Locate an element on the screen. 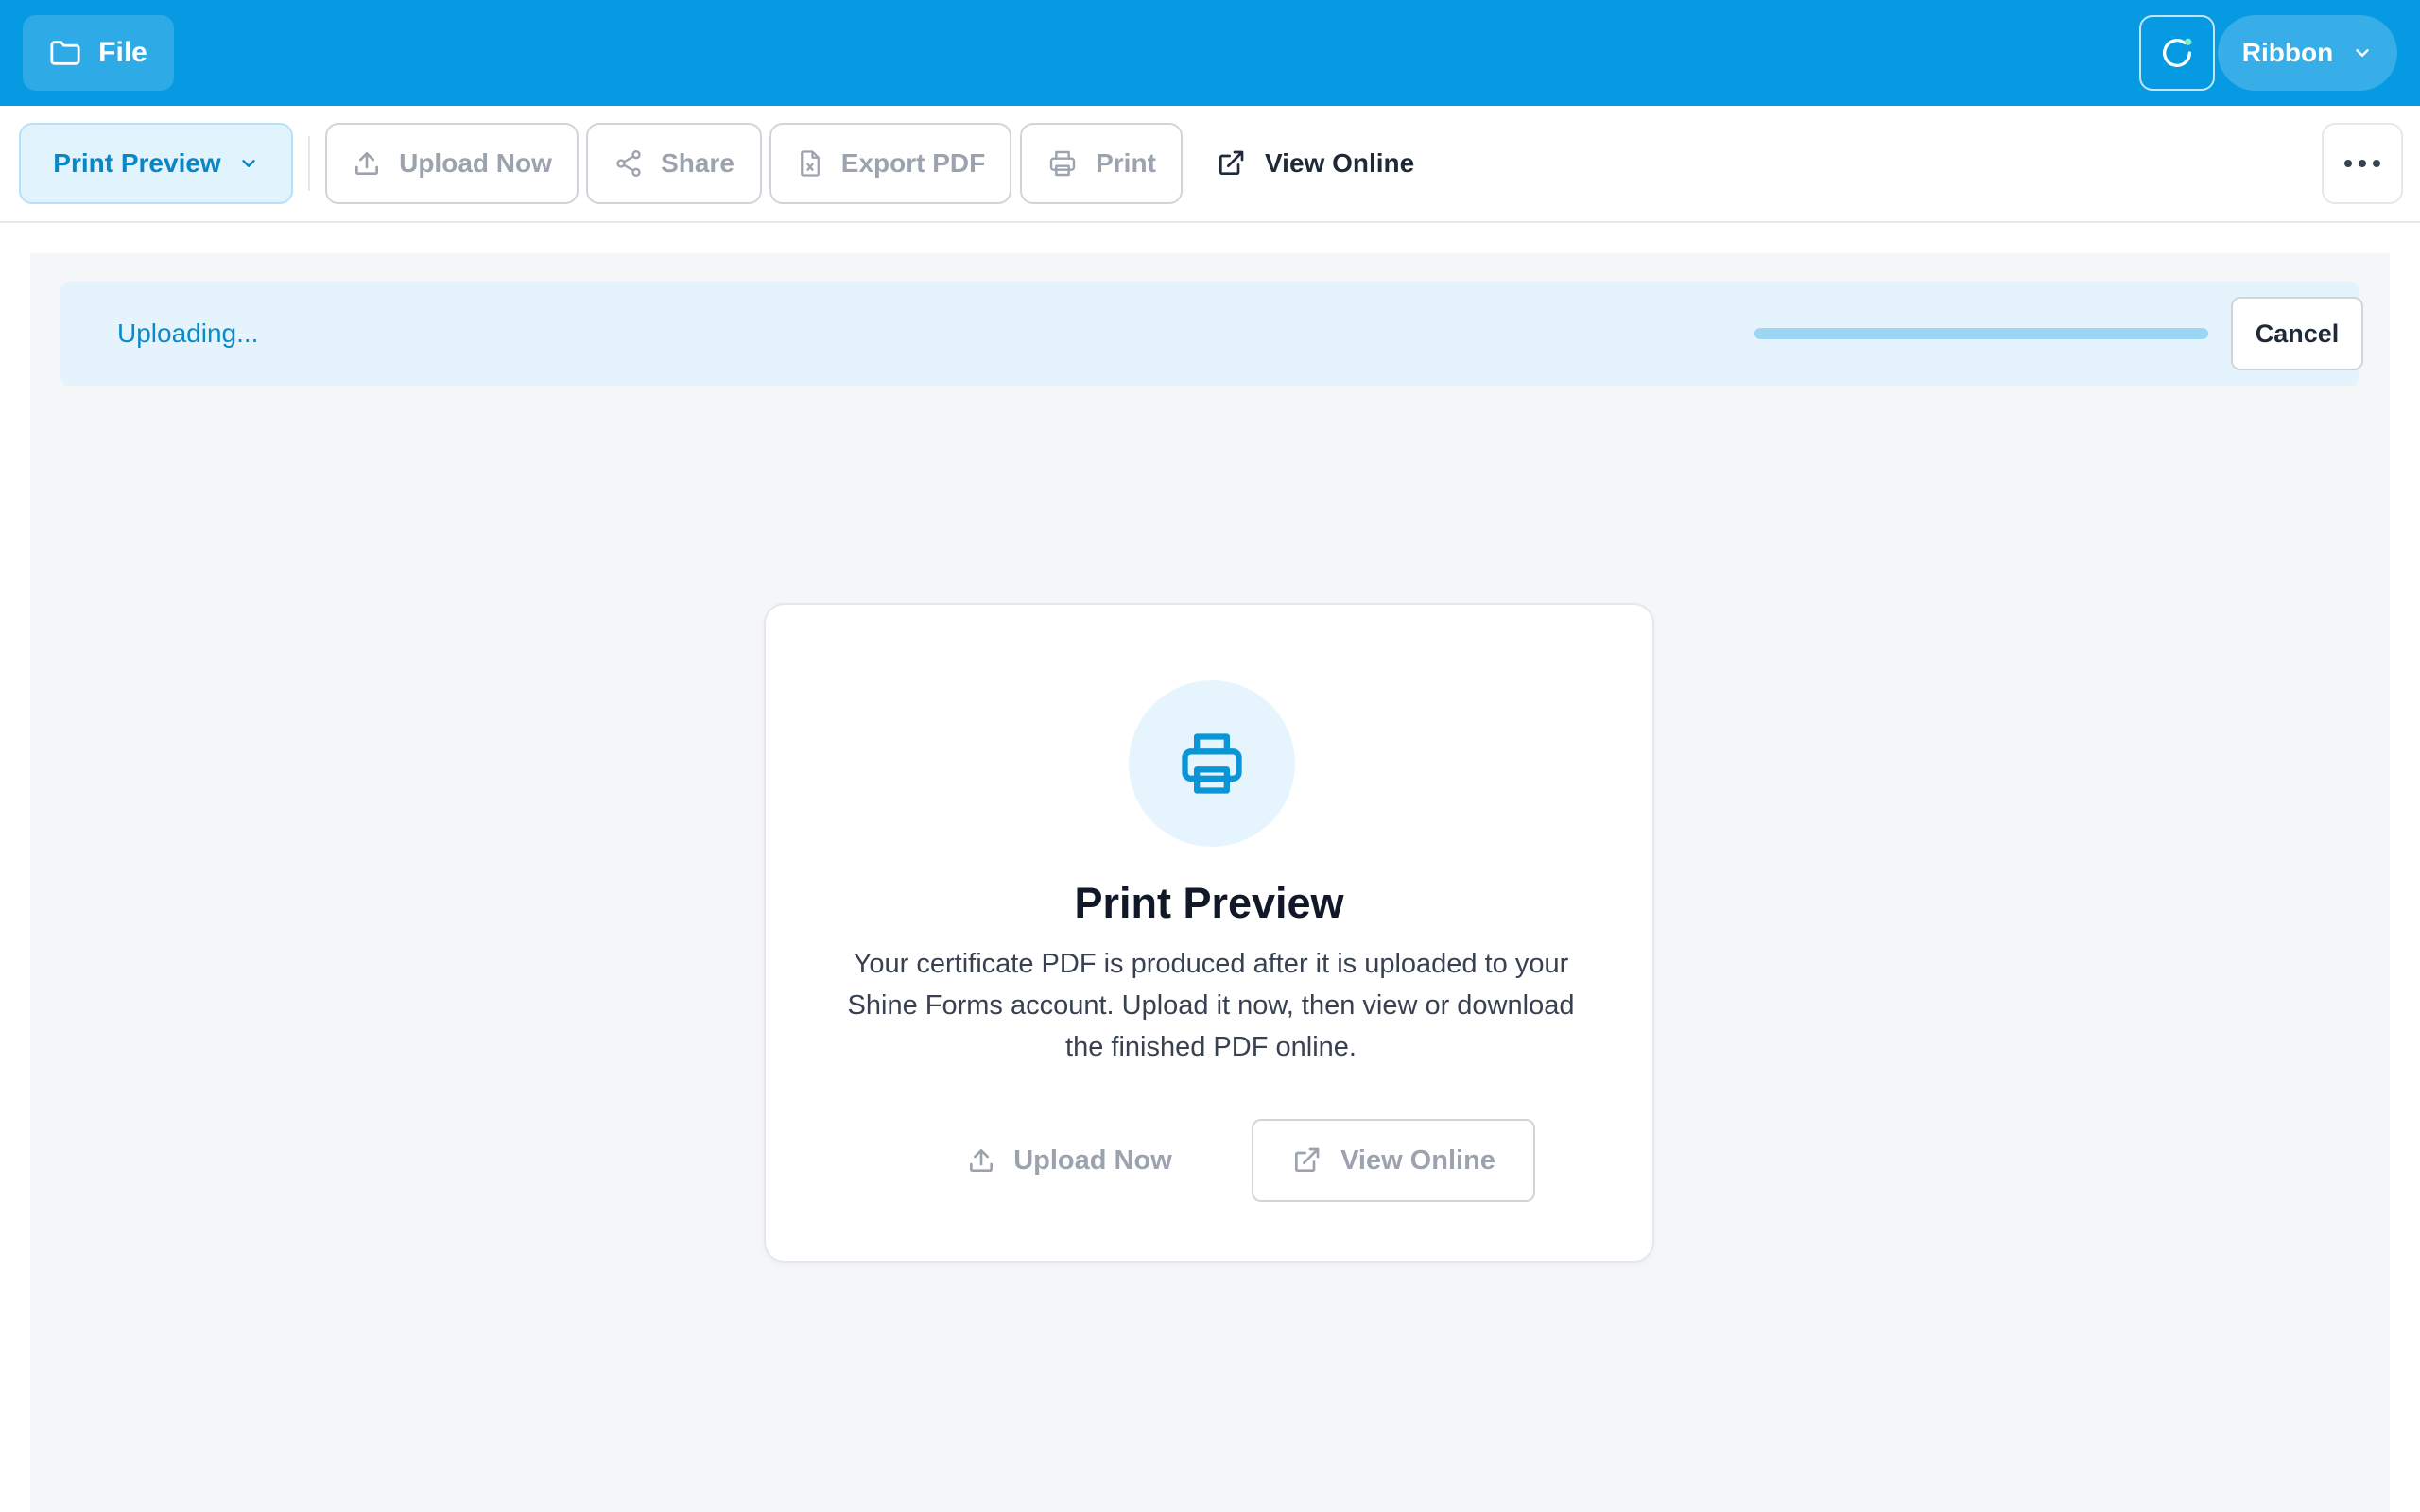 The width and height of the screenshot is (2420, 1512). top-bar: File Ribbon is located at coordinates (1210, 53).